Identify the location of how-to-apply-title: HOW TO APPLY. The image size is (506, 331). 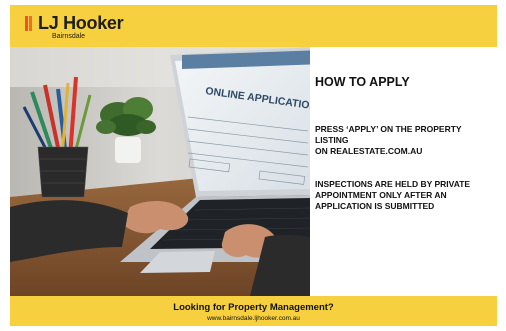
(362, 82).